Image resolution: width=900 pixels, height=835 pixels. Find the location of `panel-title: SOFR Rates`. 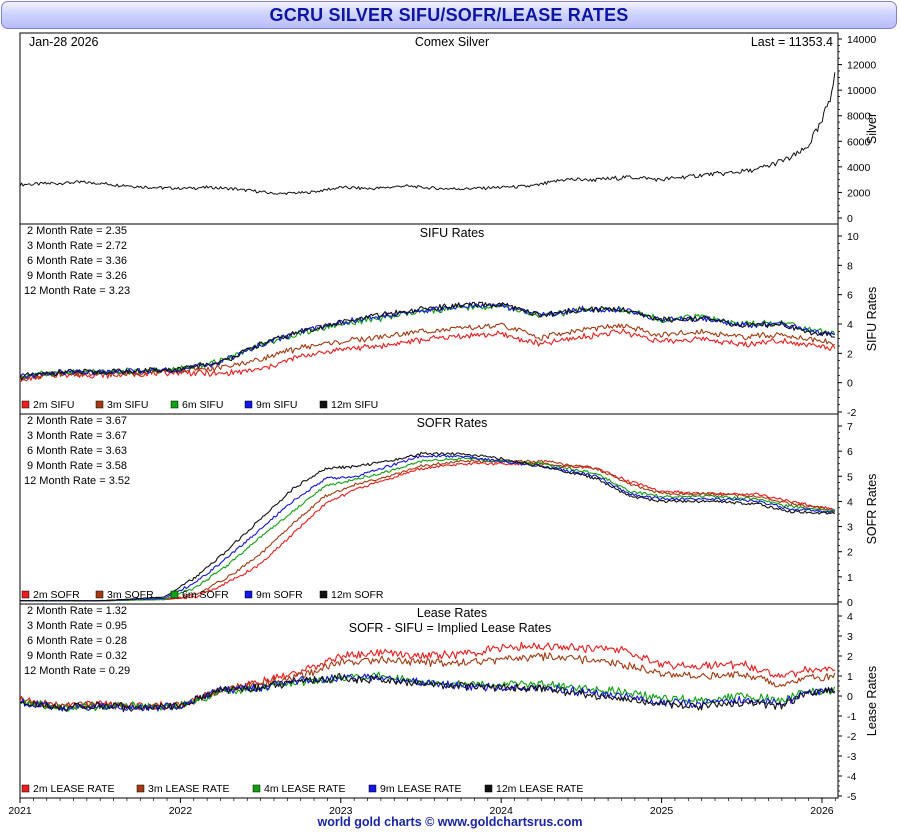

panel-title: SOFR Rates is located at coordinates (452, 423).